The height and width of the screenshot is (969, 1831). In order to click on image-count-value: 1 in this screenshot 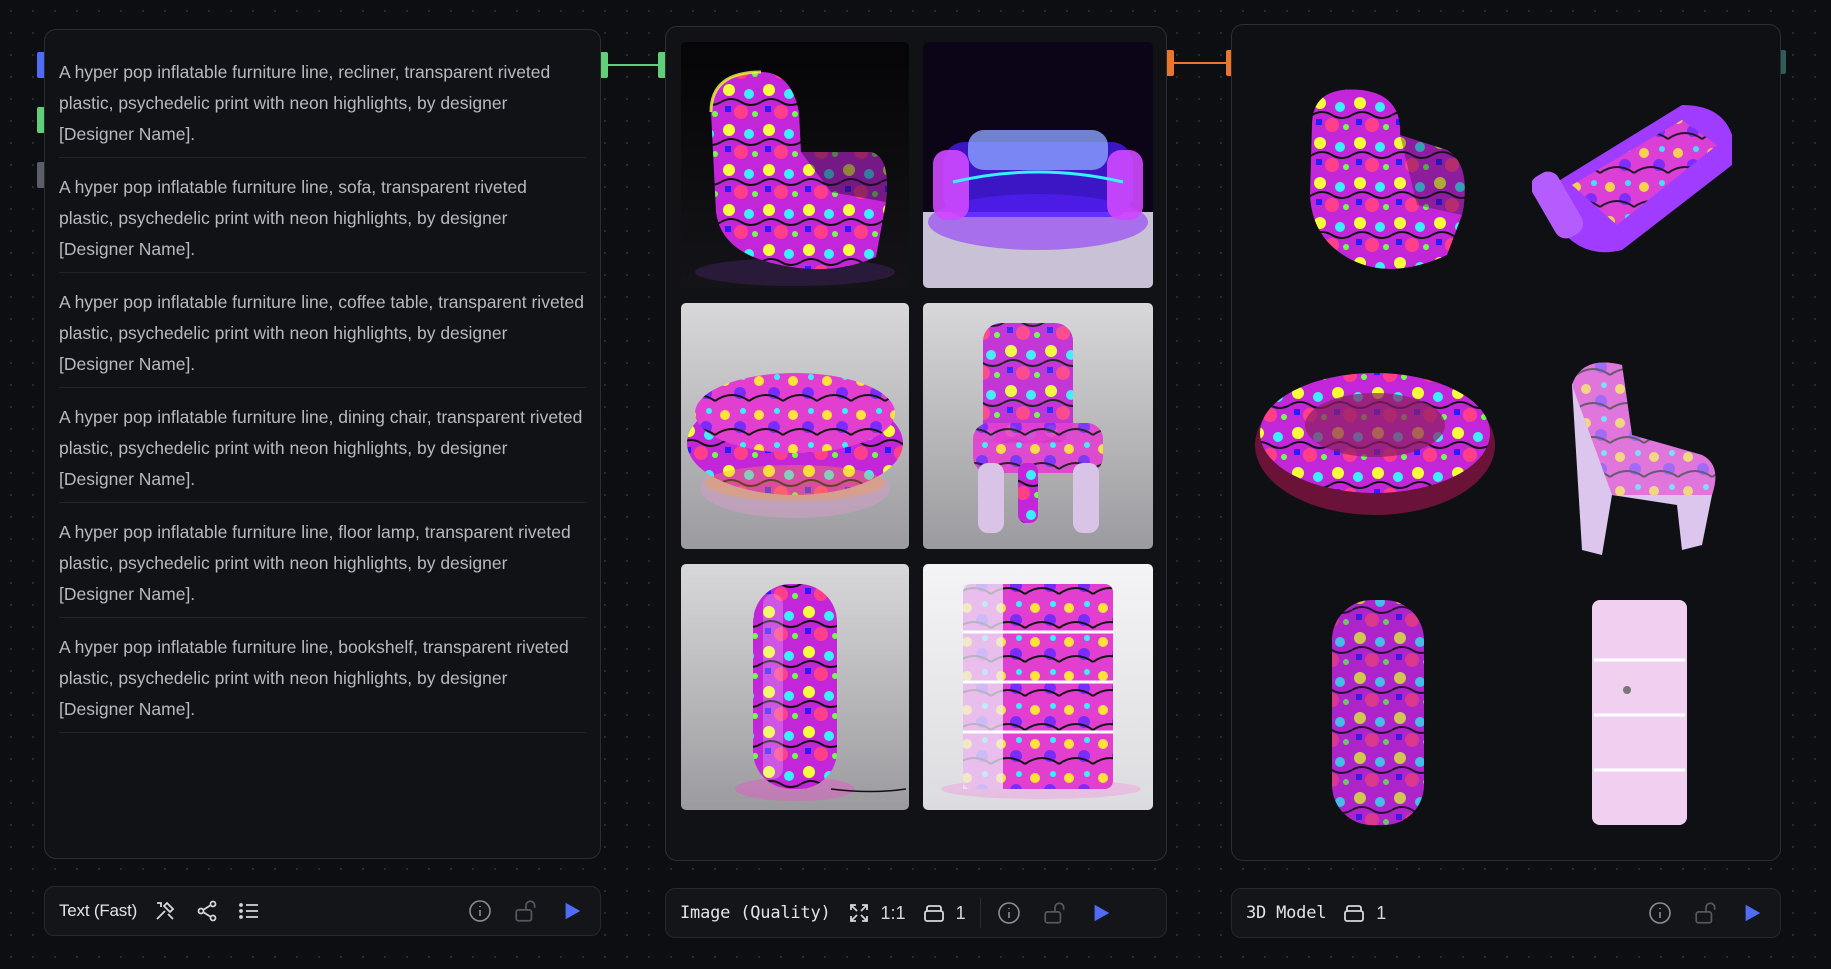, I will do `click(960, 912)`.